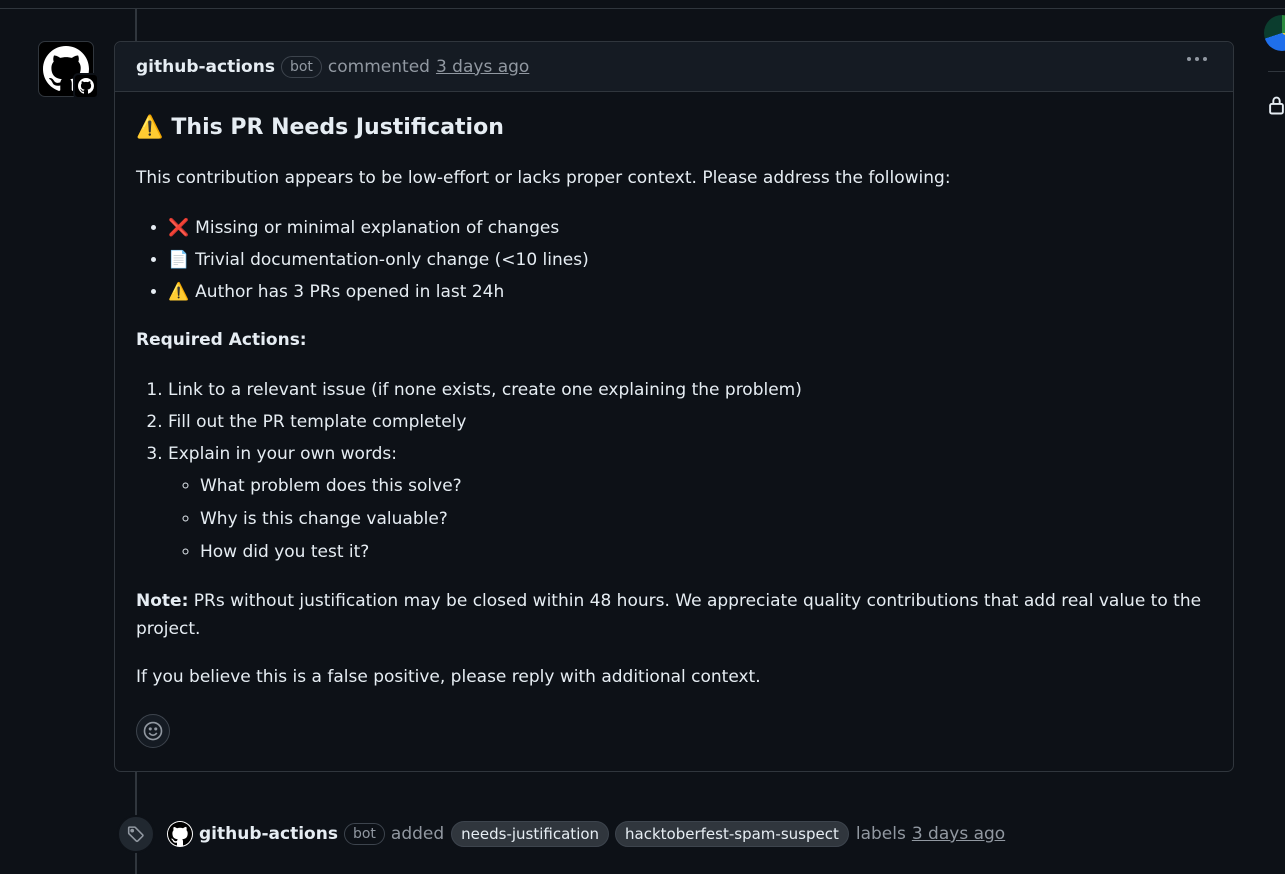 The height and width of the screenshot is (874, 1285). Describe the element at coordinates (530, 834) in the screenshot. I see `label-needs-justification: needs-justification` at that location.